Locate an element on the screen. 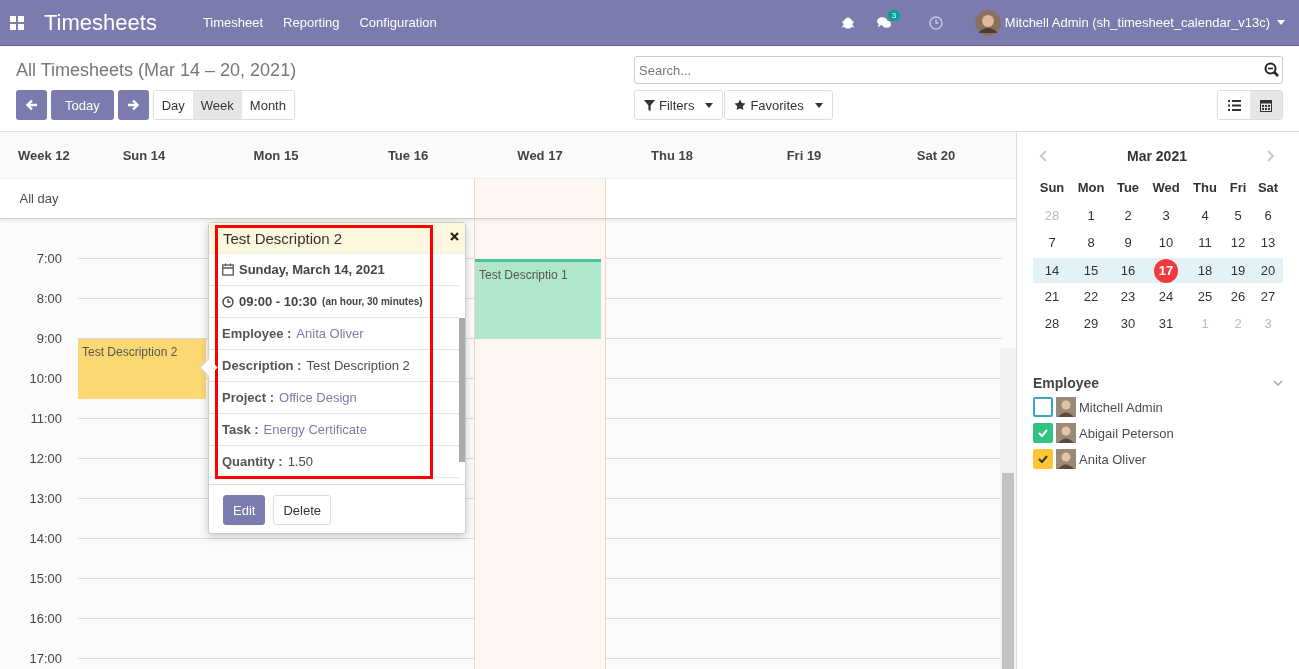  date-cell: 6 is located at coordinates (1268, 215).